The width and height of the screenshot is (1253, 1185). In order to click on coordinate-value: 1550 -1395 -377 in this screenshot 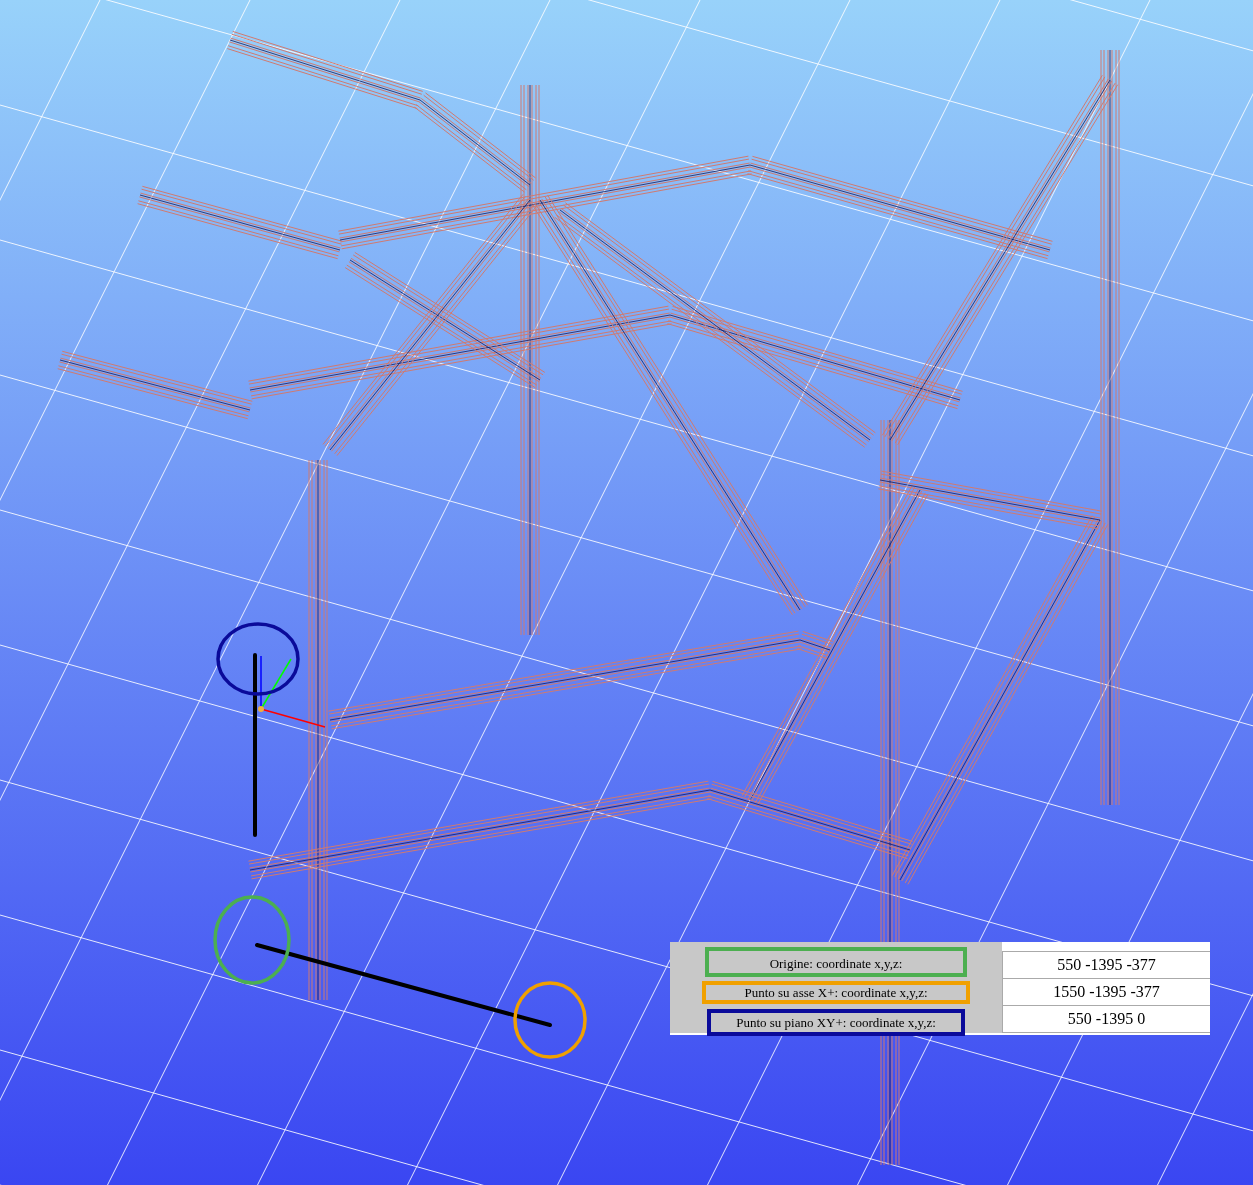, I will do `click(1106, 992)`.